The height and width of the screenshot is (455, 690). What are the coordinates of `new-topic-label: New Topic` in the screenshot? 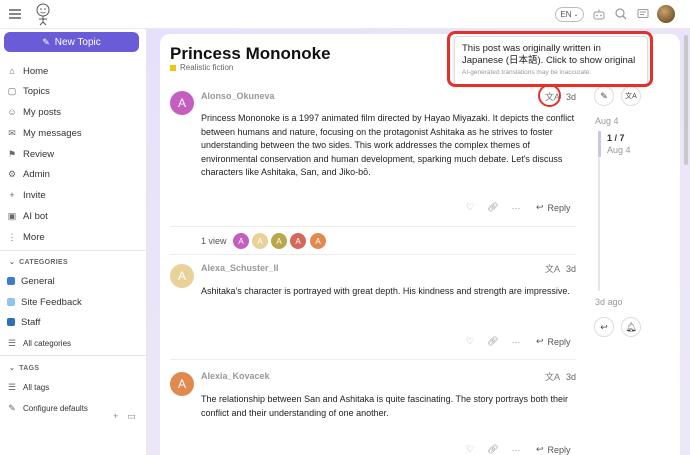 It's located at (77, 42).